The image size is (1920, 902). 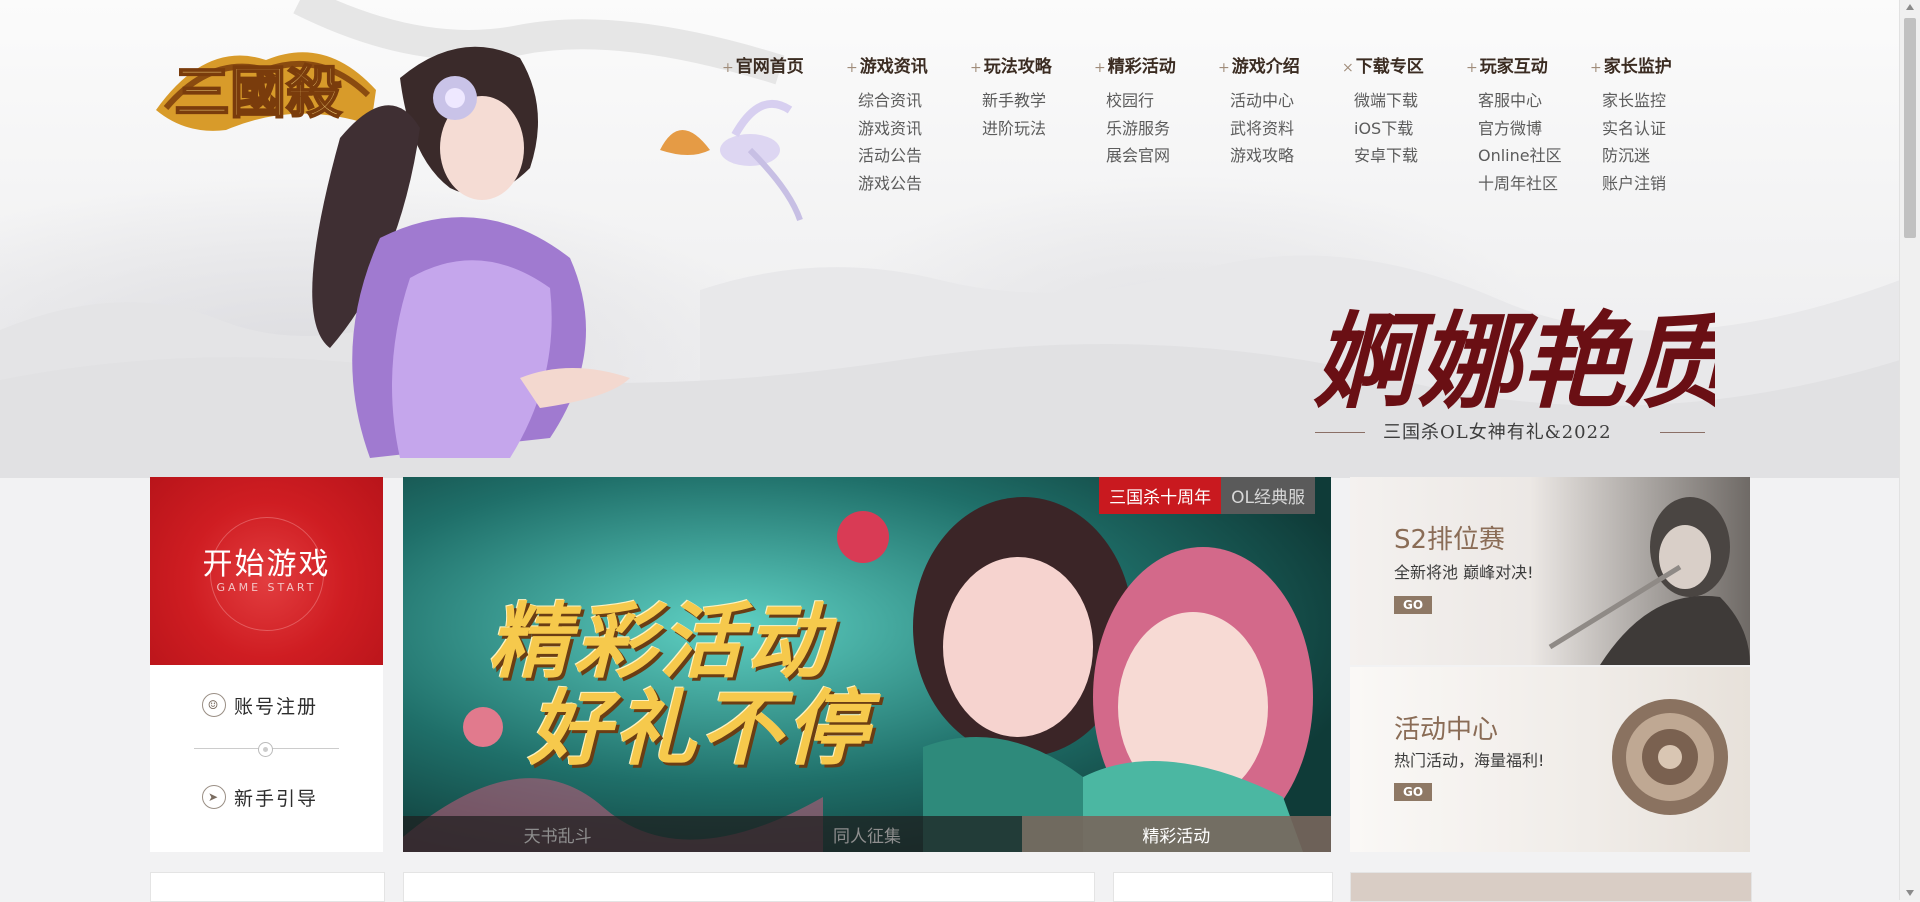 I want to click on banner-nav: 天书乱斗 同人征集 精彩活动, so click(x=867, y=834).